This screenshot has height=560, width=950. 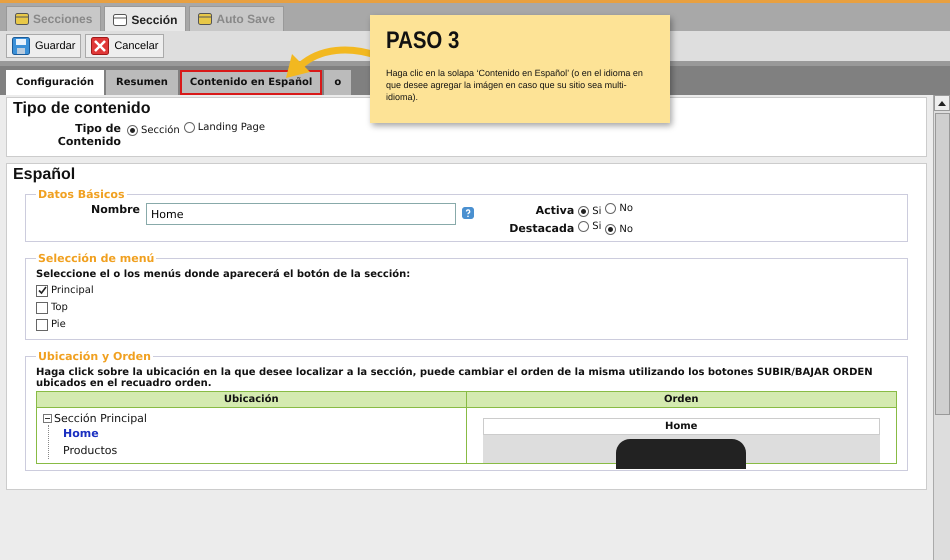 What do you see at coordinates (59, 307) in the screenshot?
I see `checkbox-label: Top` at bounding box center [59, 307].